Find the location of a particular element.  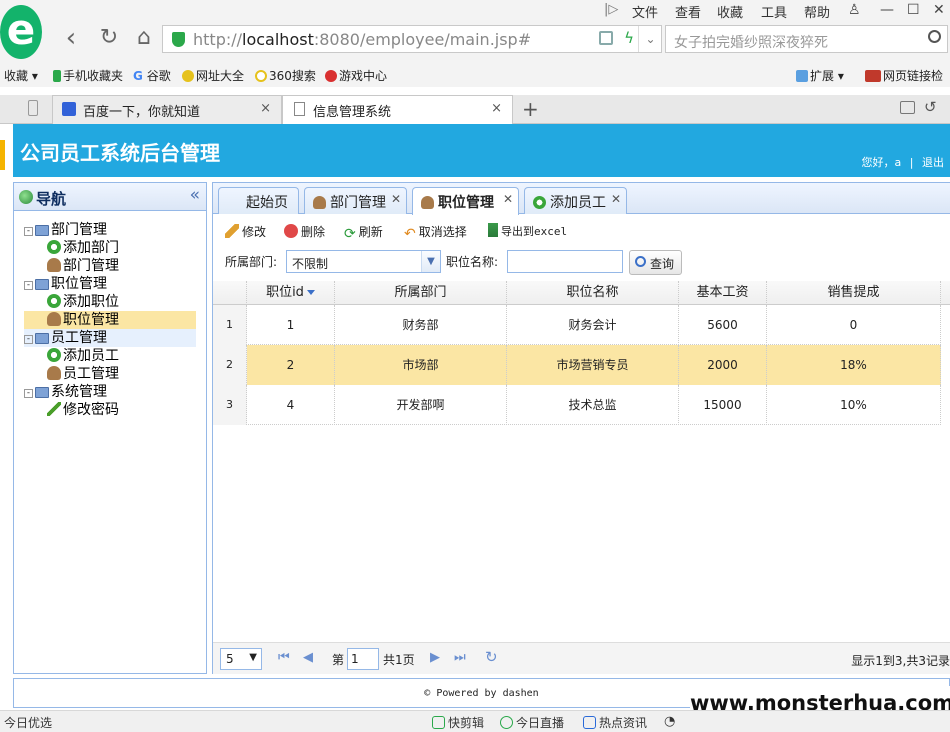

page-total: 共1页 is located at coordinates (399, 660).